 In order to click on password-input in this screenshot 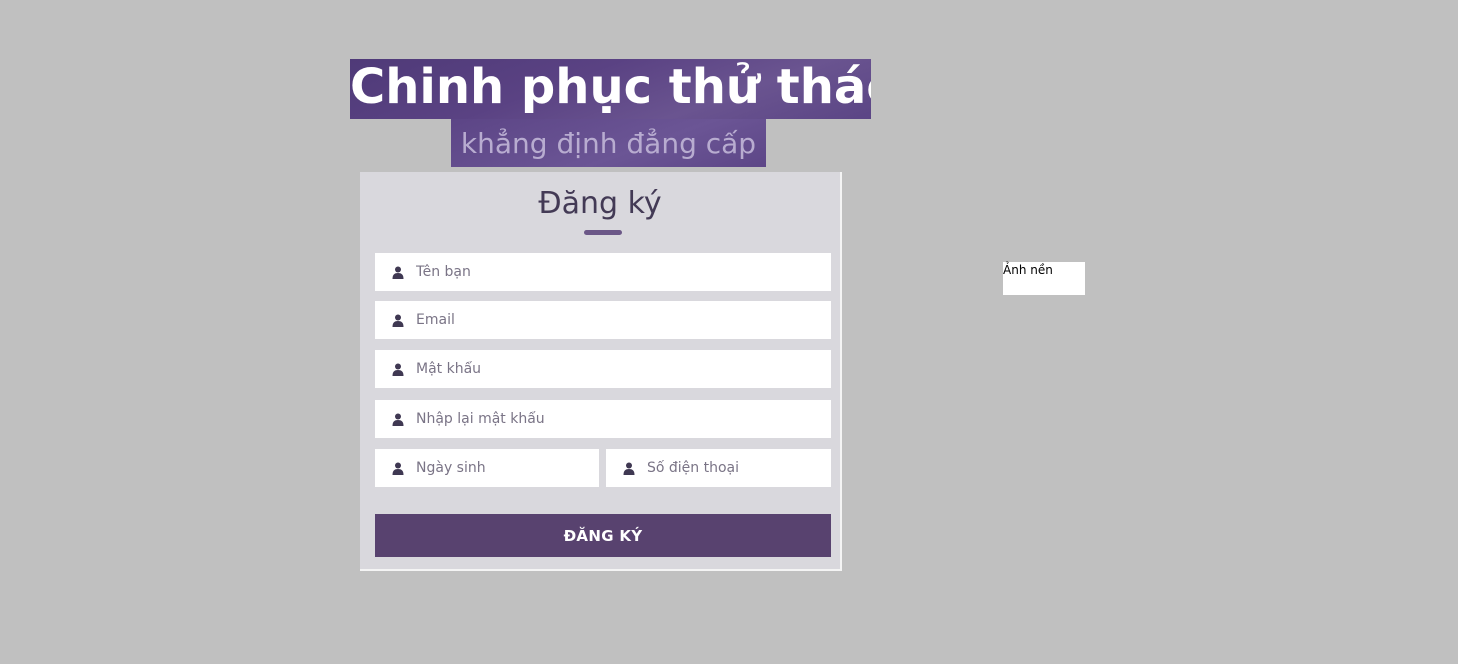, I will do `click(623, 369)`.